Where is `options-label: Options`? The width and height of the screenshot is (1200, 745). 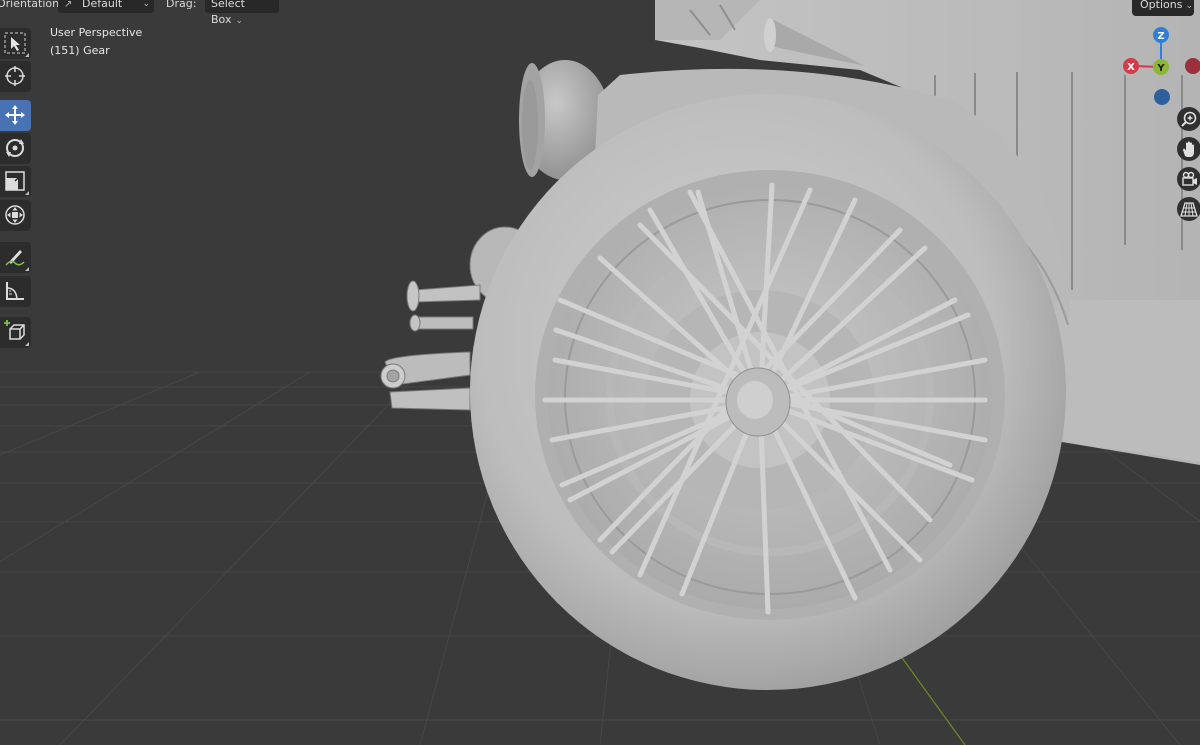
options-label: Options is located at coordinates (1161, 5).